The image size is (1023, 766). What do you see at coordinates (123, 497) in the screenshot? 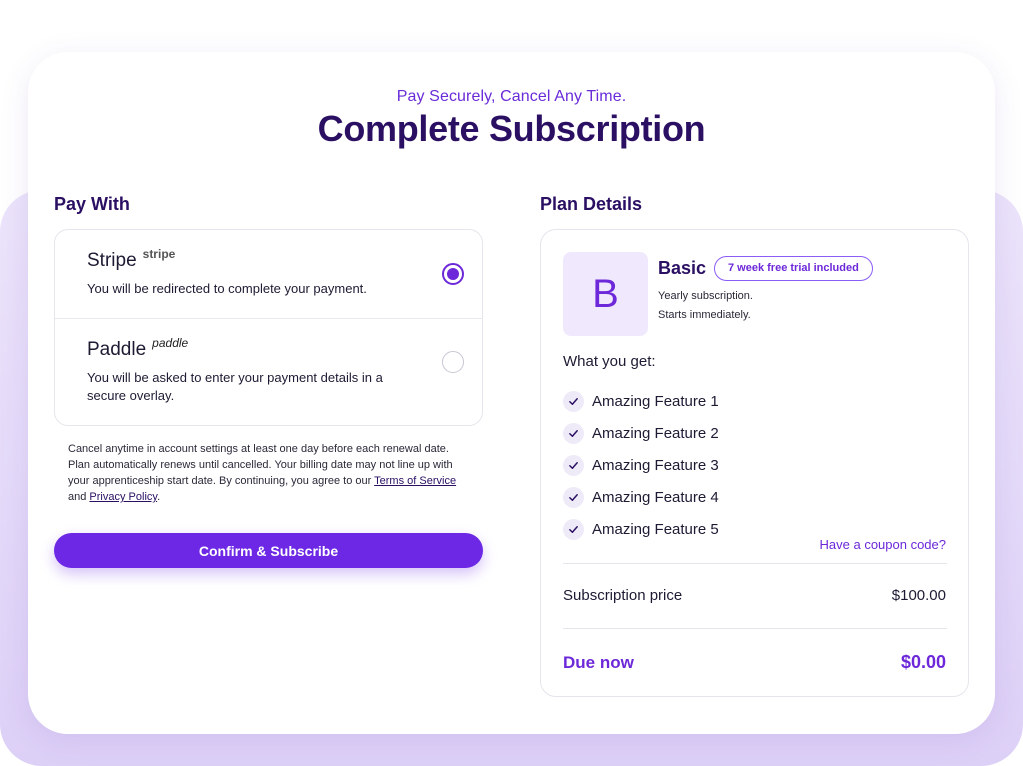
I see `privacy-policy-link: Privacy Policy` at bounding box center [123, 497].